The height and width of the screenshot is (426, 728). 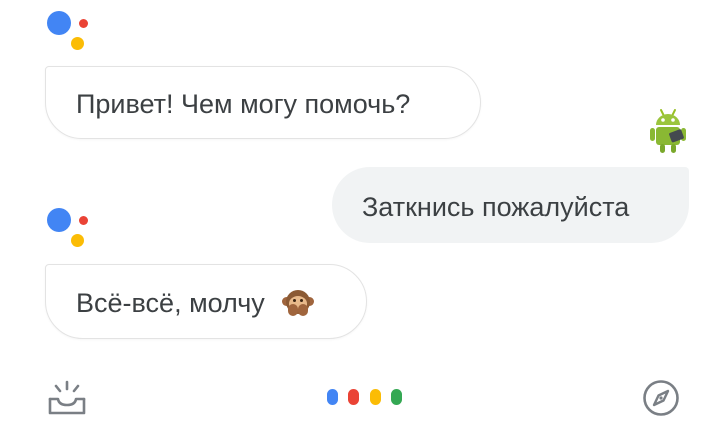 I want to click on assistant-reply-bubble: Всё-всё, молчу, so click(x=206, y=301).